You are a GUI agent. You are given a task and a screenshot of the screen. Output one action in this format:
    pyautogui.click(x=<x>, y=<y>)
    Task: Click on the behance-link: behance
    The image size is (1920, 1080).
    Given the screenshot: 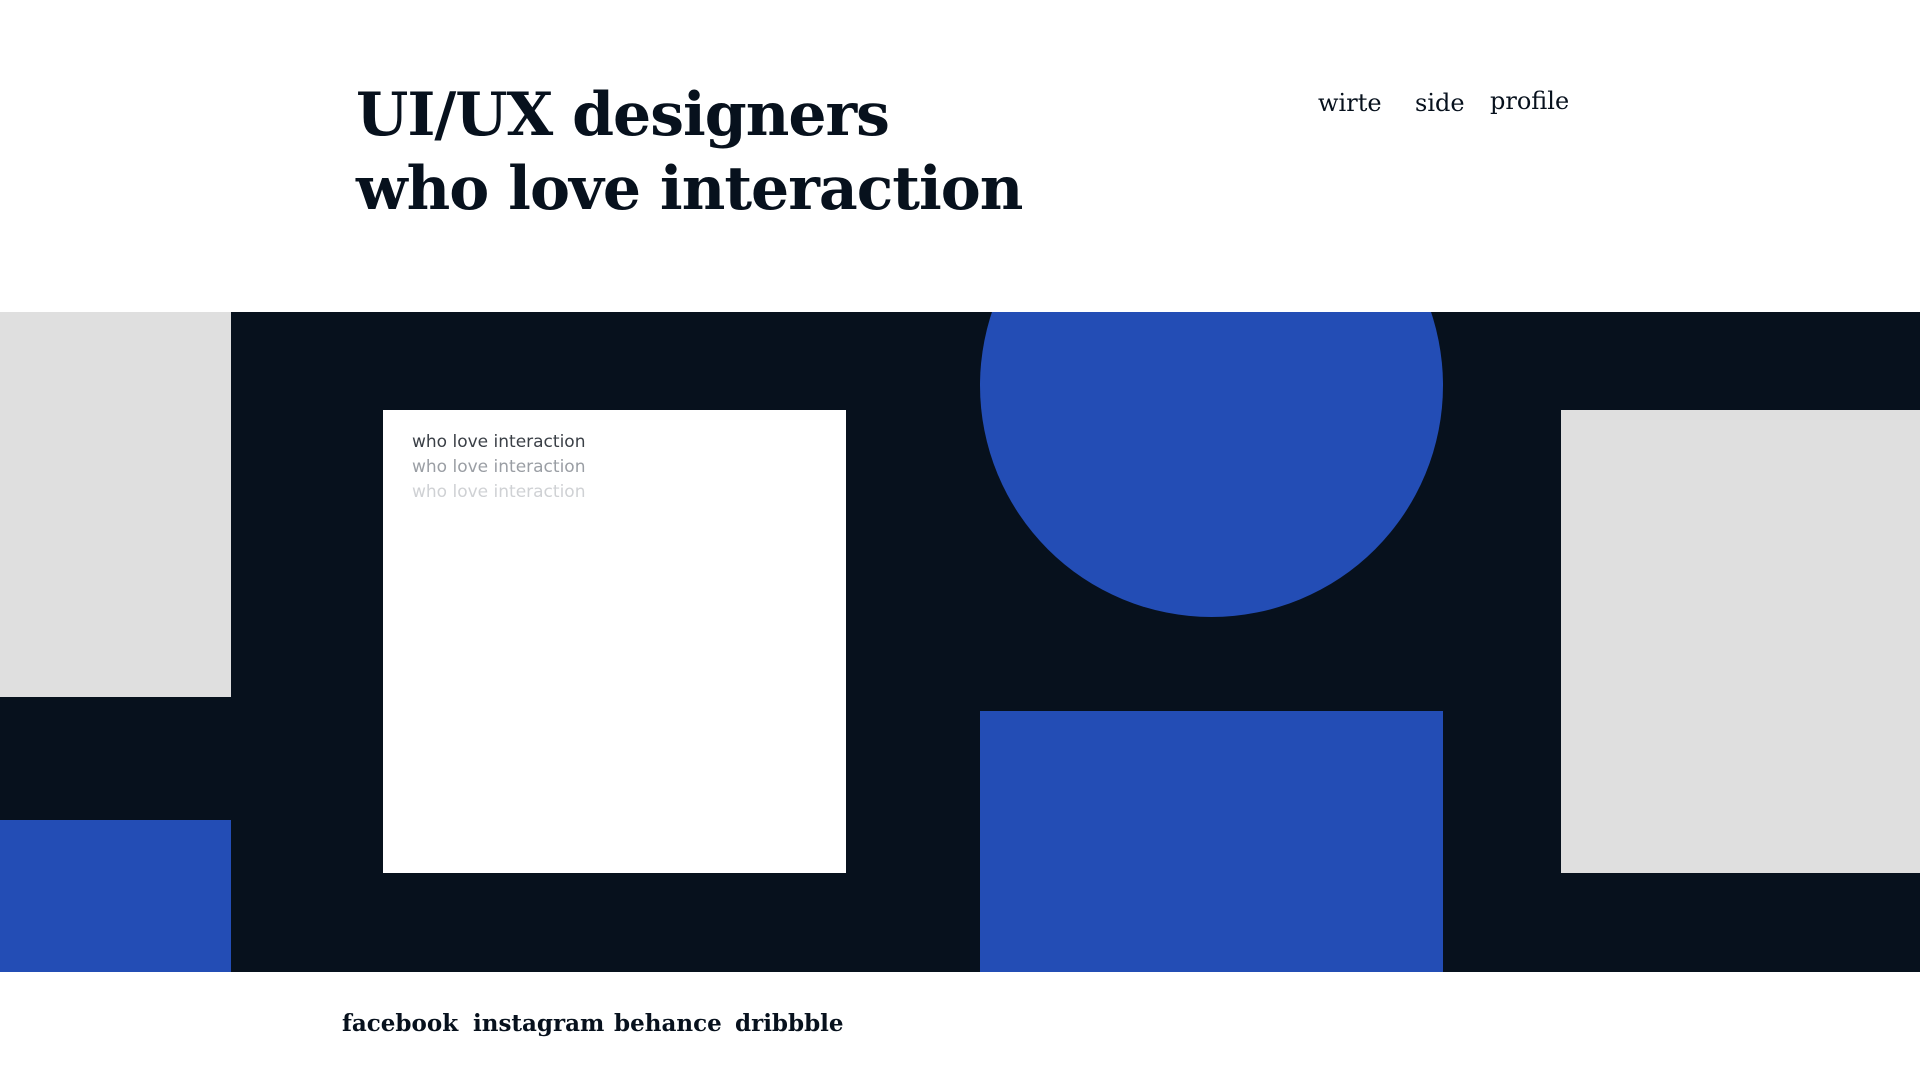 What is the action you would take?
    pyautogui.click(x=668, y=1024)
    